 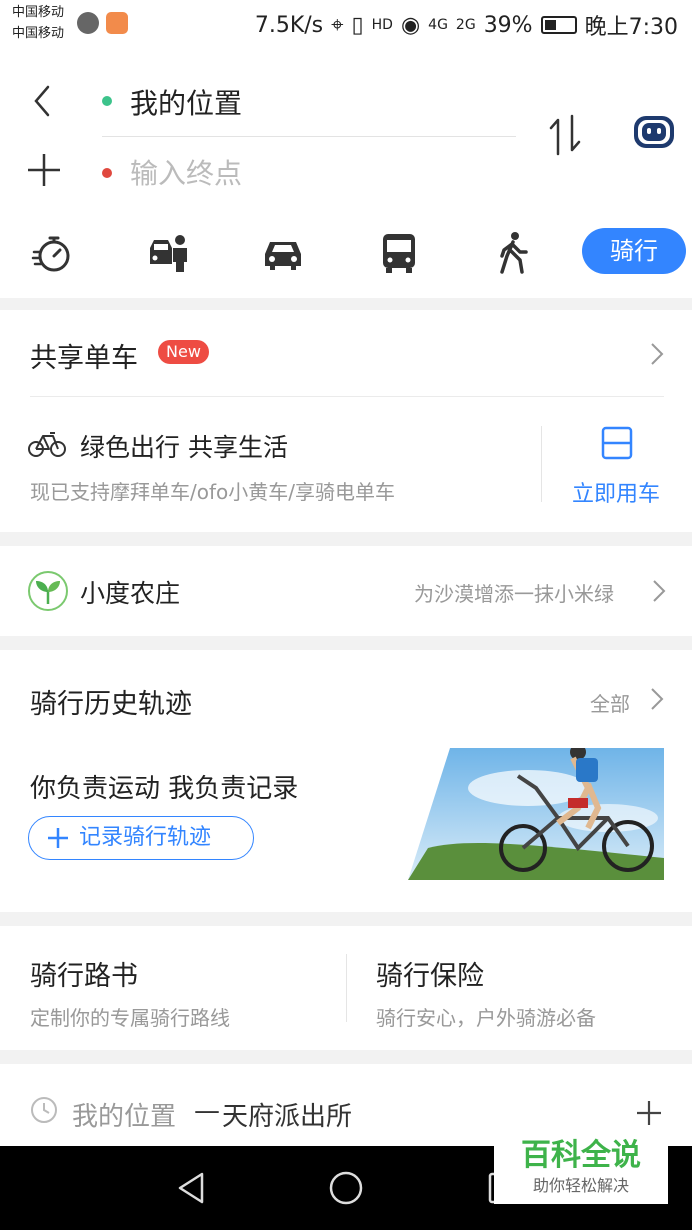 I want to click on insurance-title: 骑行保险, so click(x=430, y=973).